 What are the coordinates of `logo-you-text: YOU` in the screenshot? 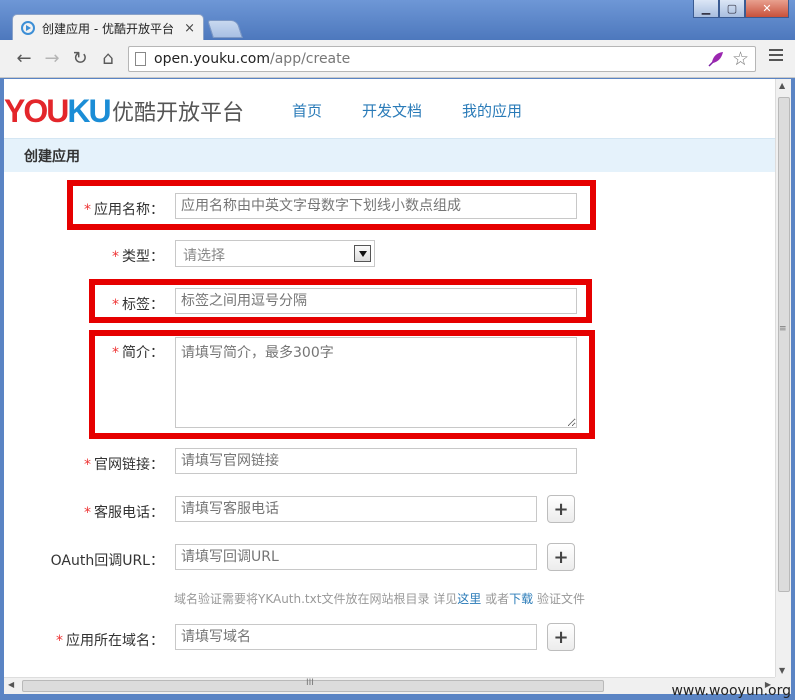 It's located at (36, 111).